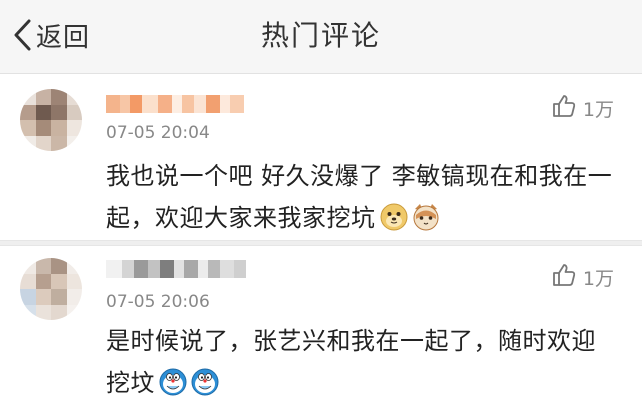 This screenshot has width=642, height=409. I want to click on doge-emoji, so click(394, 217).